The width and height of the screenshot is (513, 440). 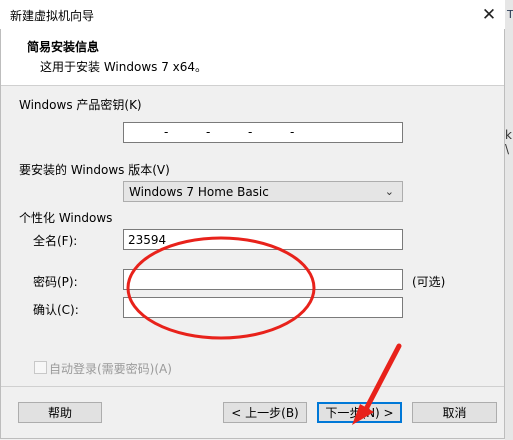 I want to click on wizard-header: 简易安装信息 这用于安装 Windows 7 x64。, so click(x=252, y=57).